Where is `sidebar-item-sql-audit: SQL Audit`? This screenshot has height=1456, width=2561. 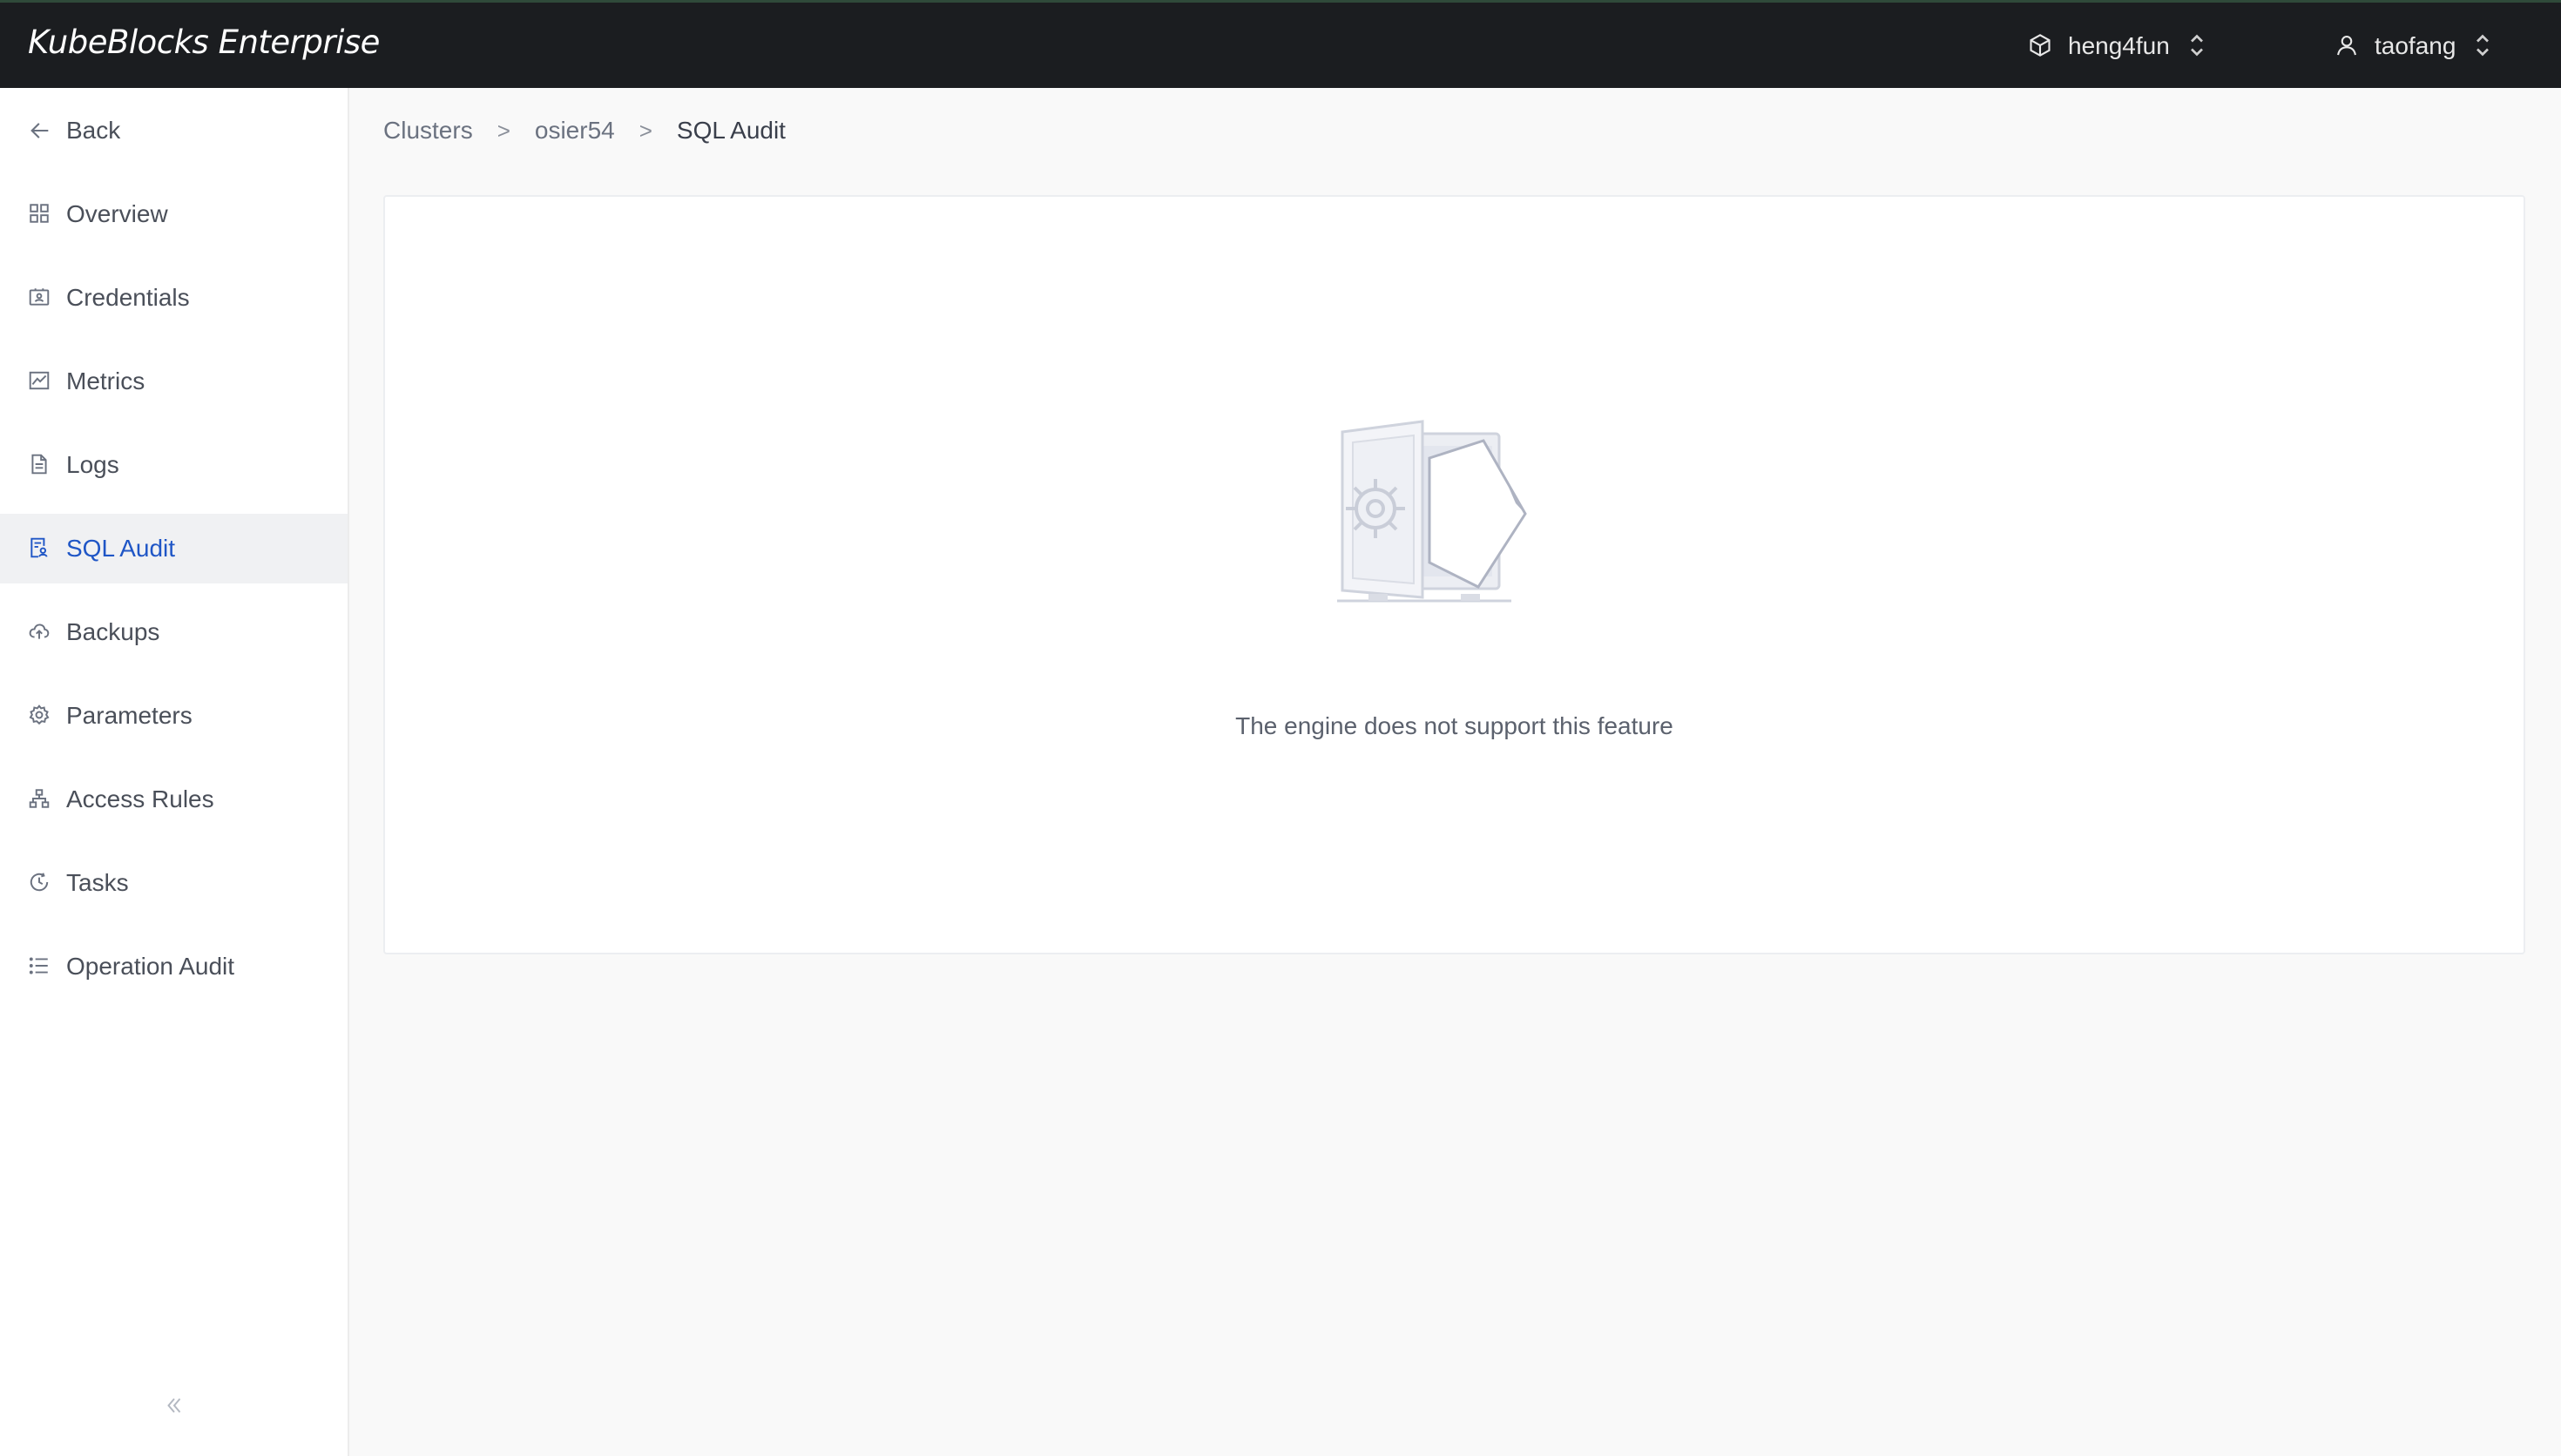 sidebar-item-sql-audit: SQL Audit is located at coordinates (174, 548).